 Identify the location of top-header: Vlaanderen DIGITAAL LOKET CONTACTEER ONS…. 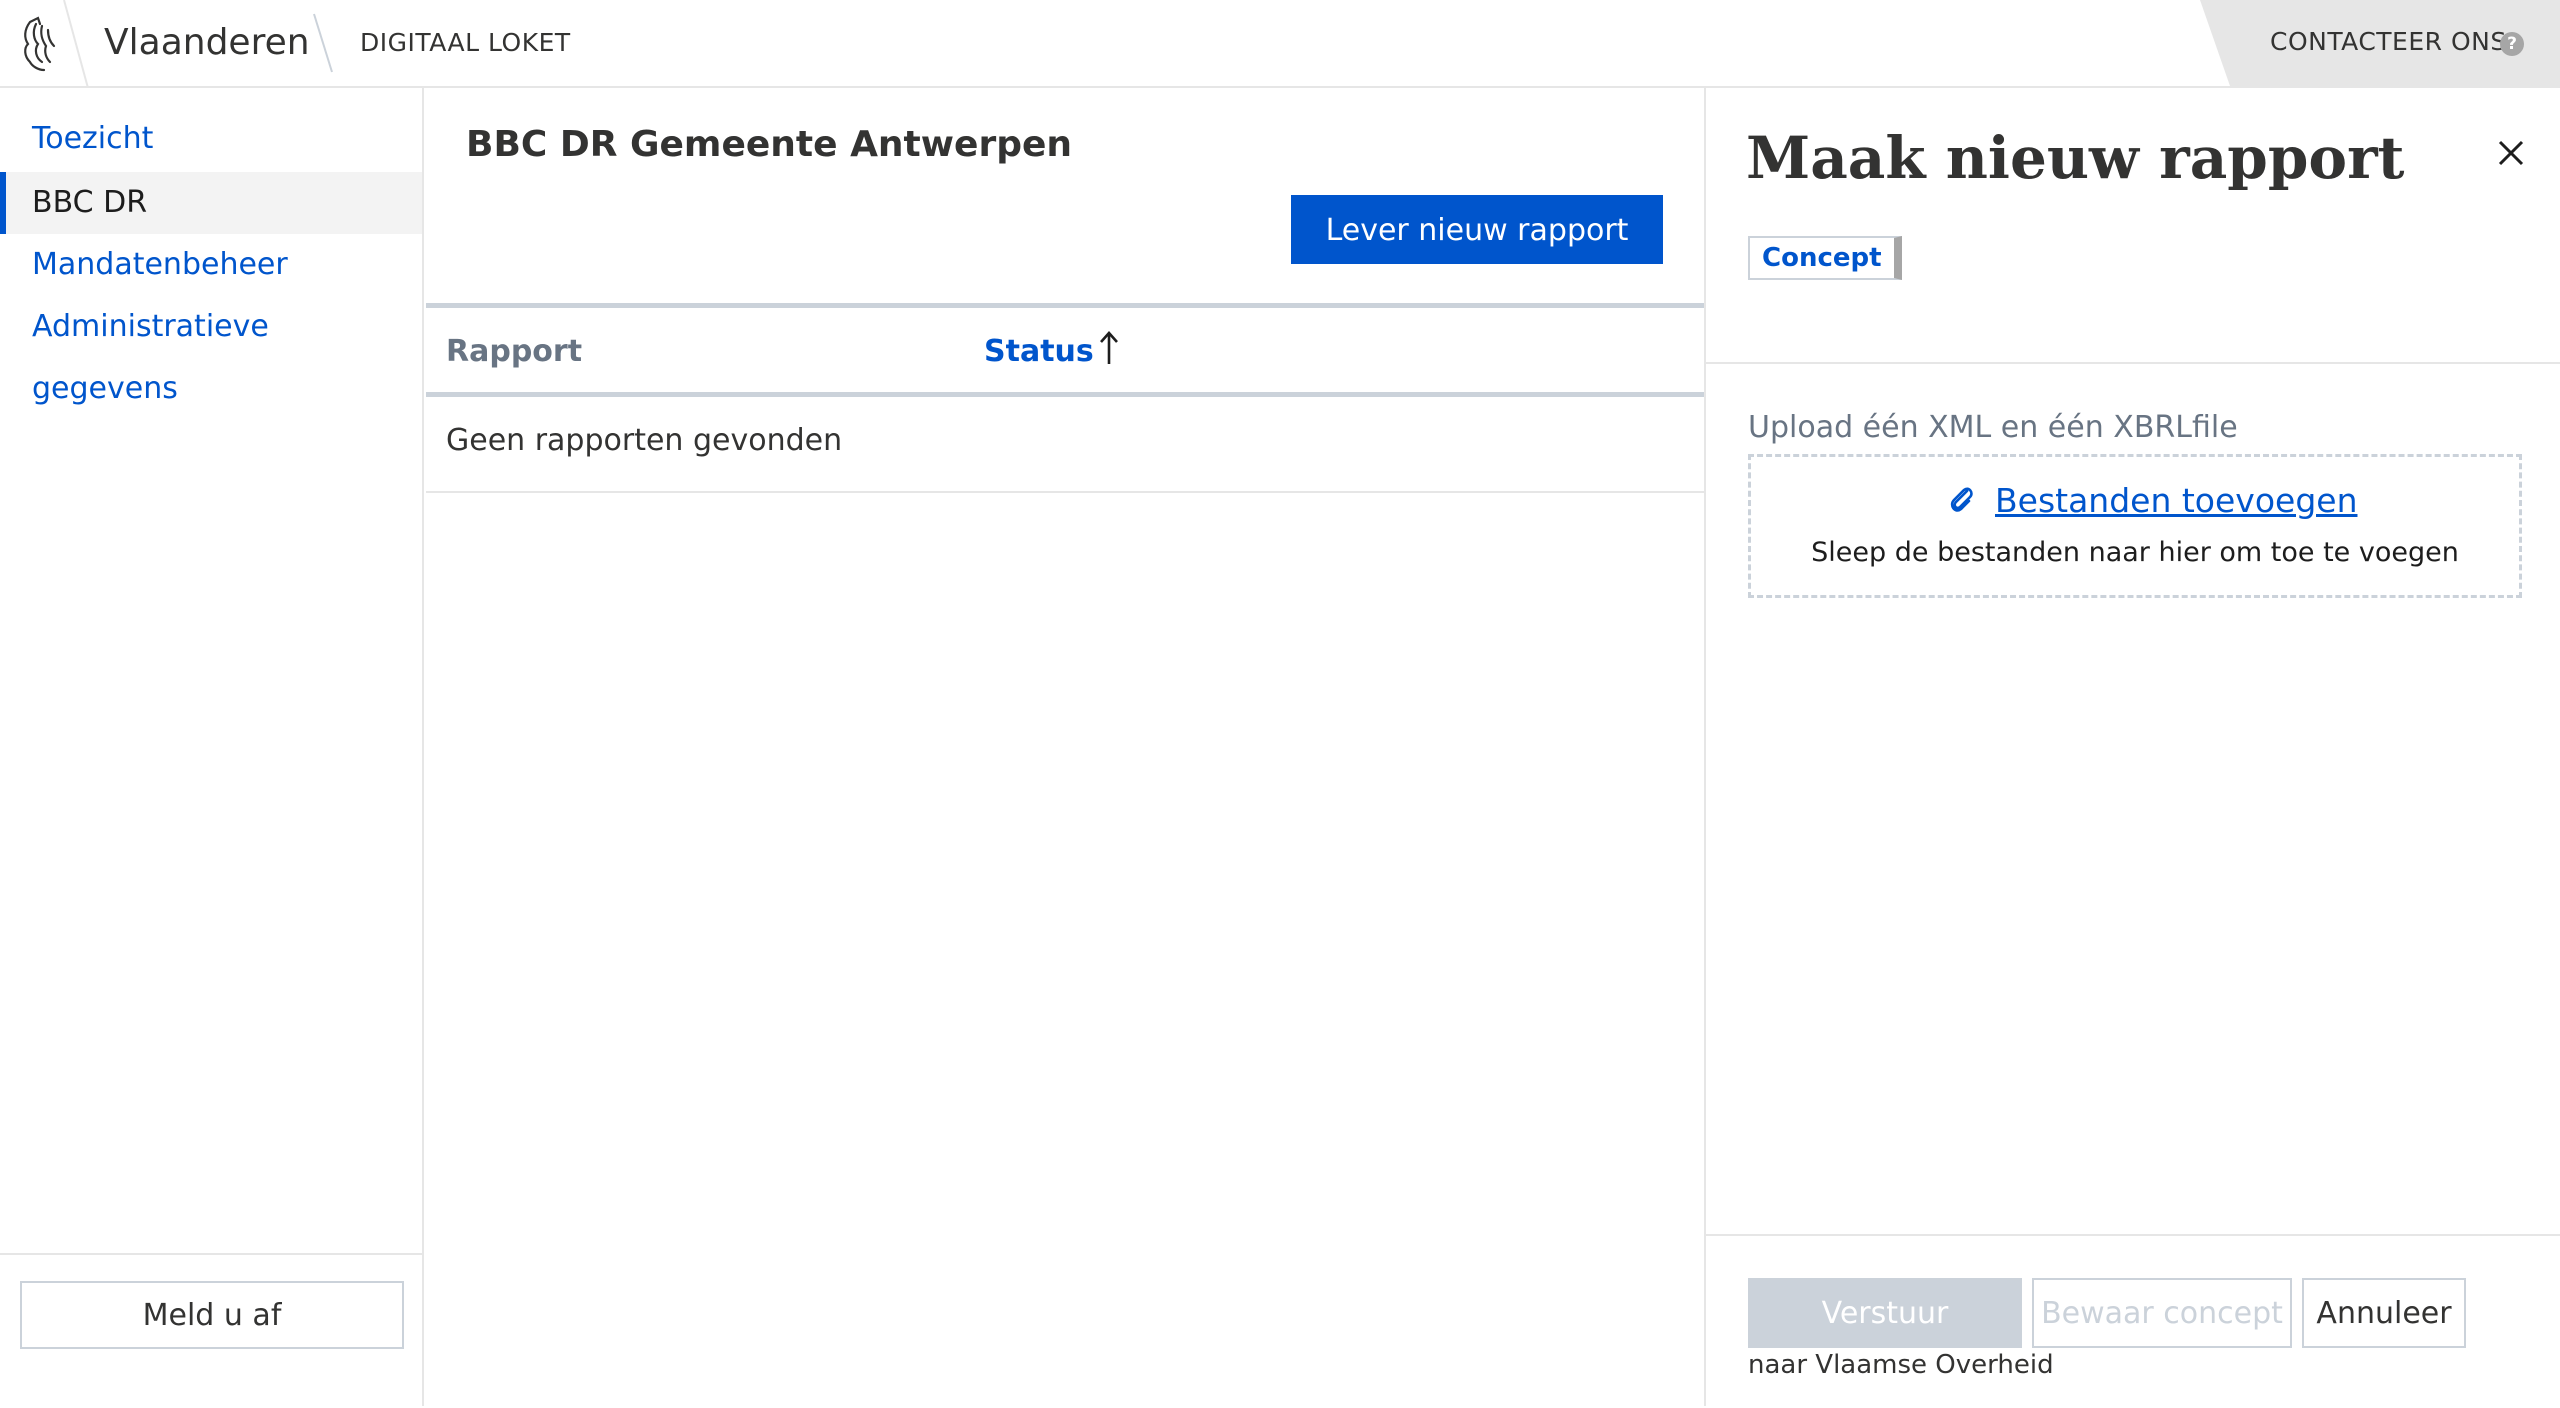
(1280, 44).